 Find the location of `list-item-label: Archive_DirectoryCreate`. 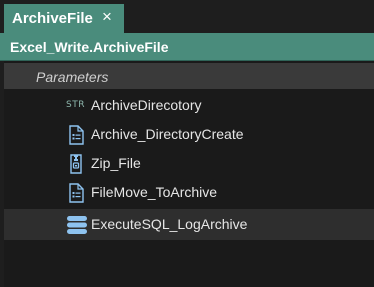

list-item-label: Archive_DirectoryCreate is located at coordinates (167, 134).